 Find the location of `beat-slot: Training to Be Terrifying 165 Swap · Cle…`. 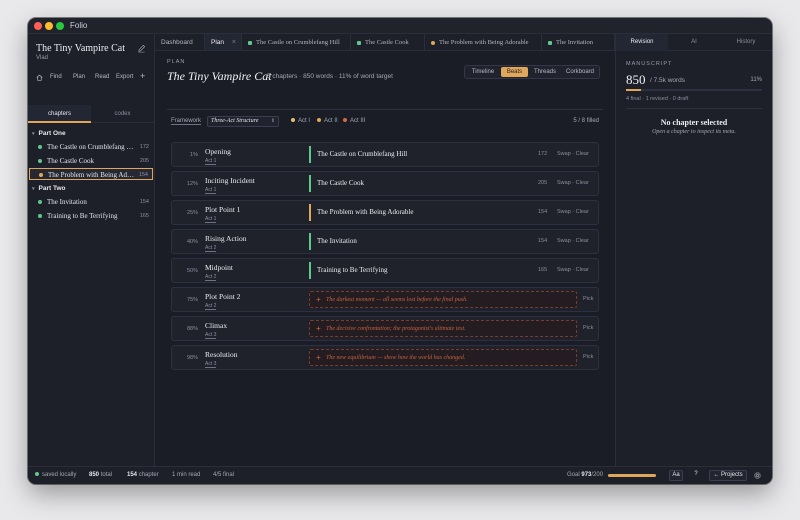

beat-slot: Training to Be Terrifying 165 Swap · Cle… is located at coordinates (449, 270).